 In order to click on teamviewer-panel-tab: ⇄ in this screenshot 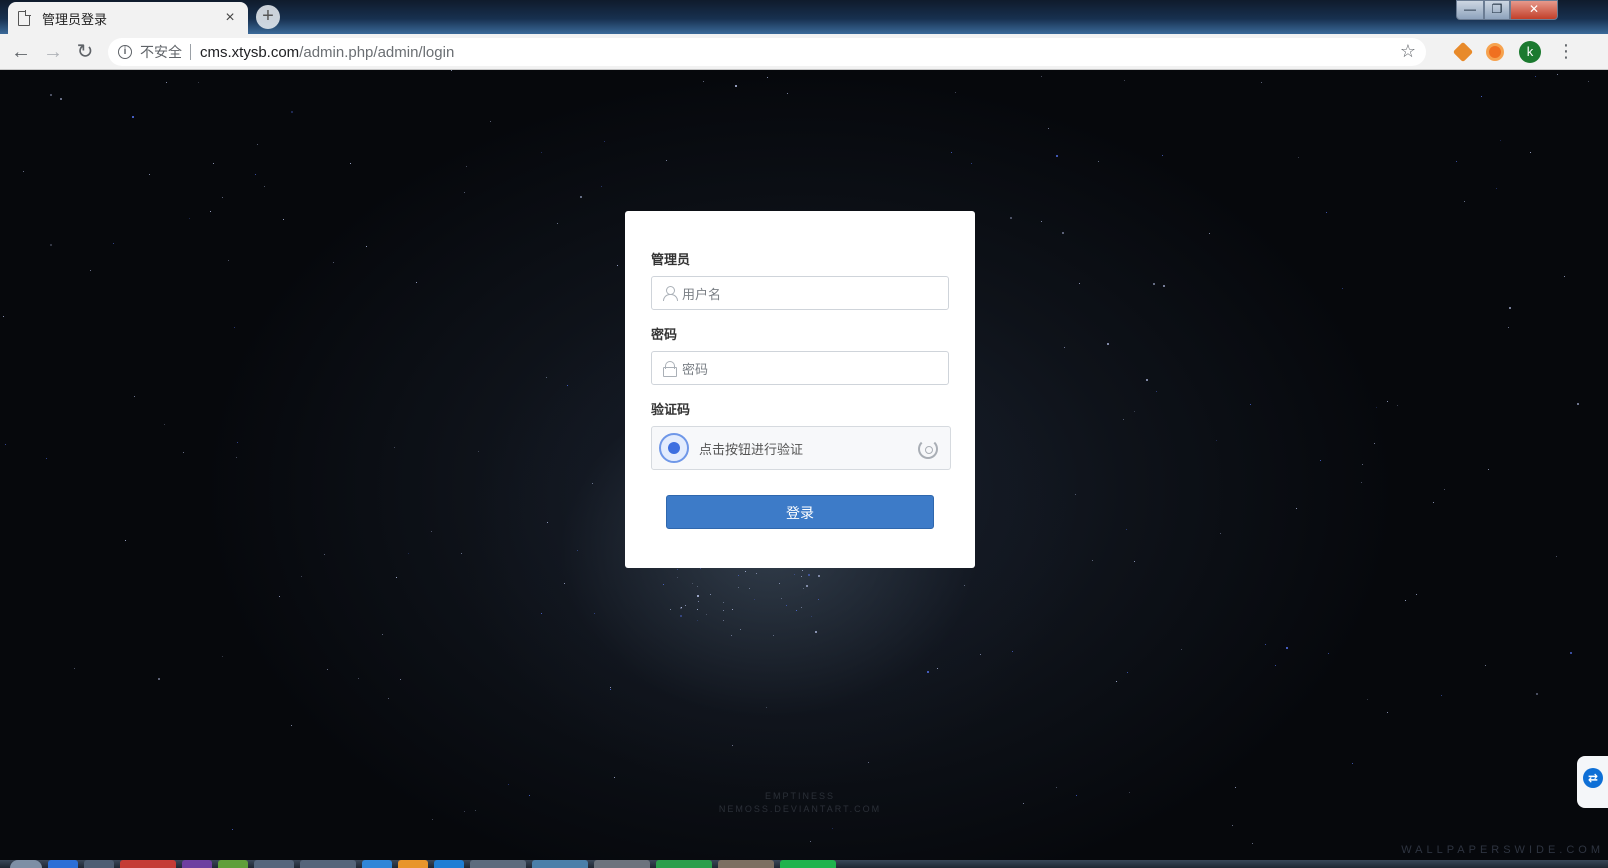, I will do `click(1592, 782)`.